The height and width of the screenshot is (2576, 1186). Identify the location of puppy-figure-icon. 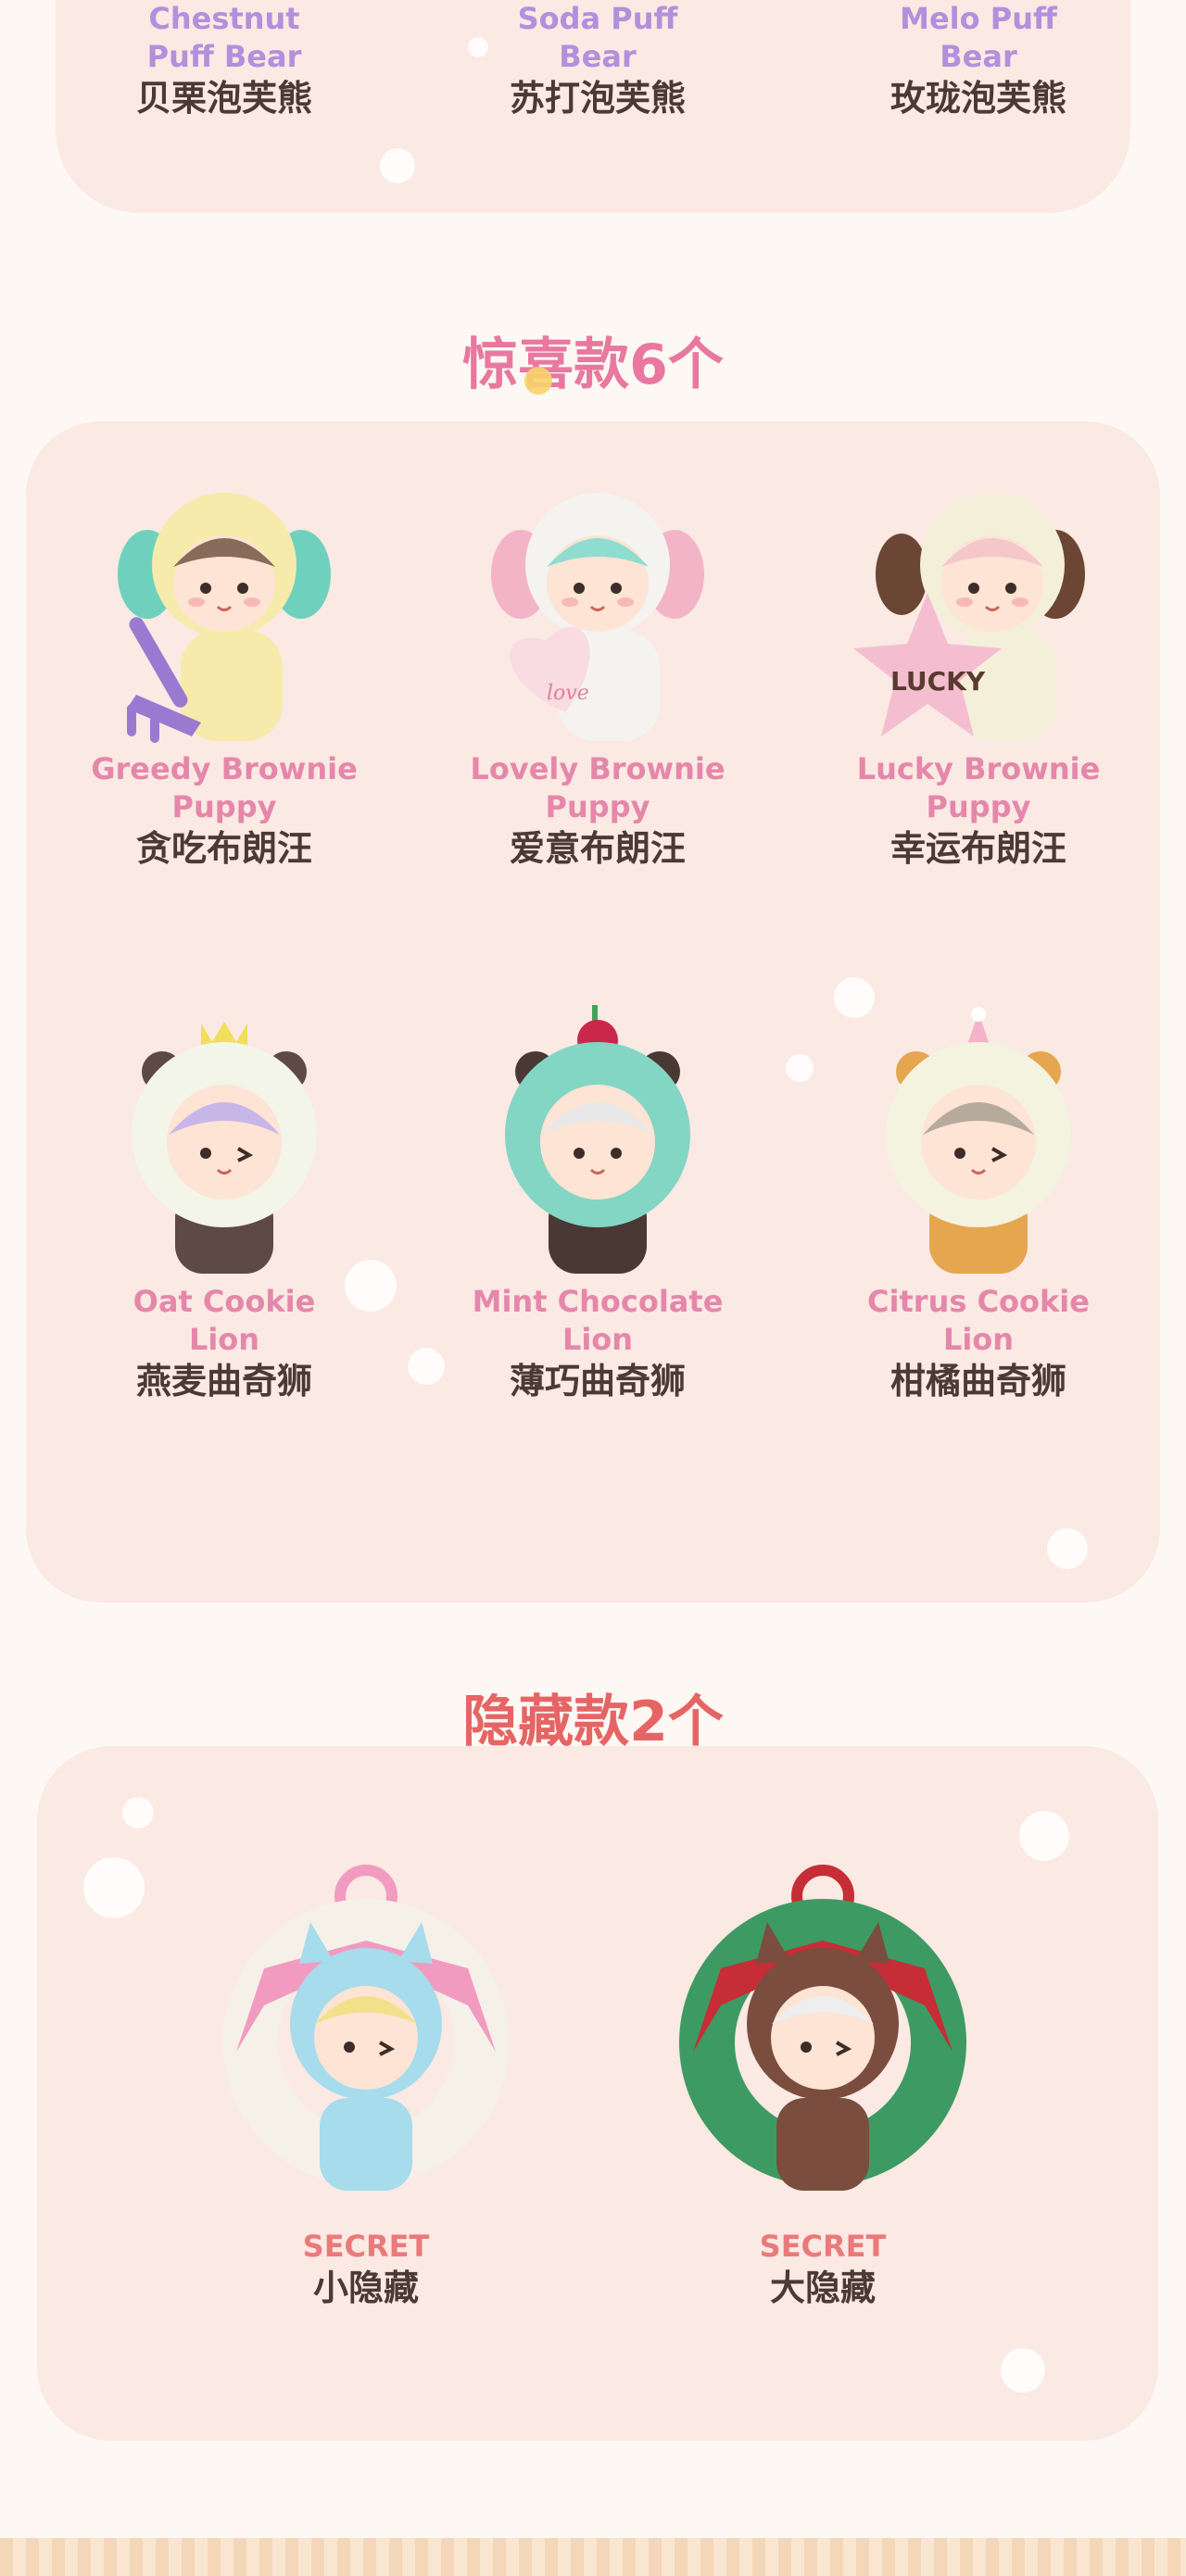
(224, 611).